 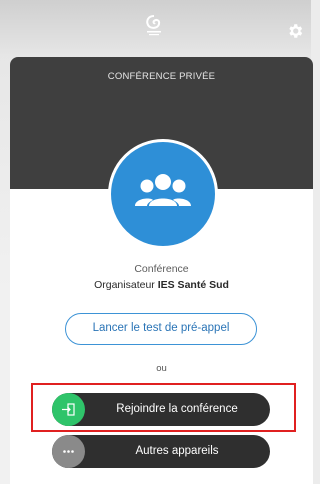 I want to click on organizer-prefix: Organisateur, so click(x=124, y=285).